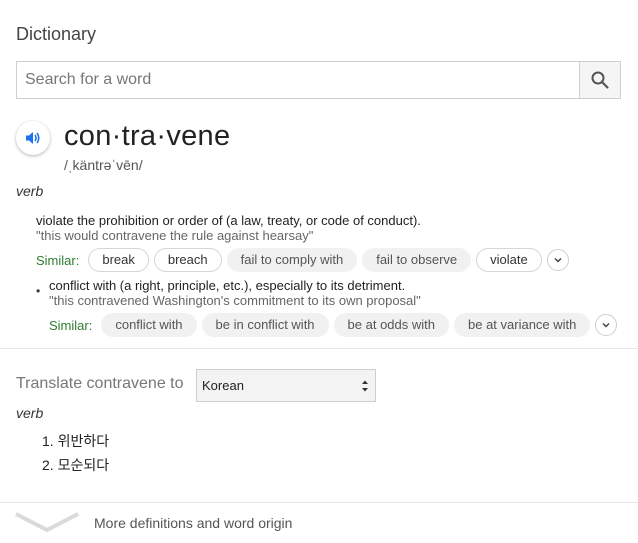  I want to click on synonym-chip: violate, so click(509, 260).